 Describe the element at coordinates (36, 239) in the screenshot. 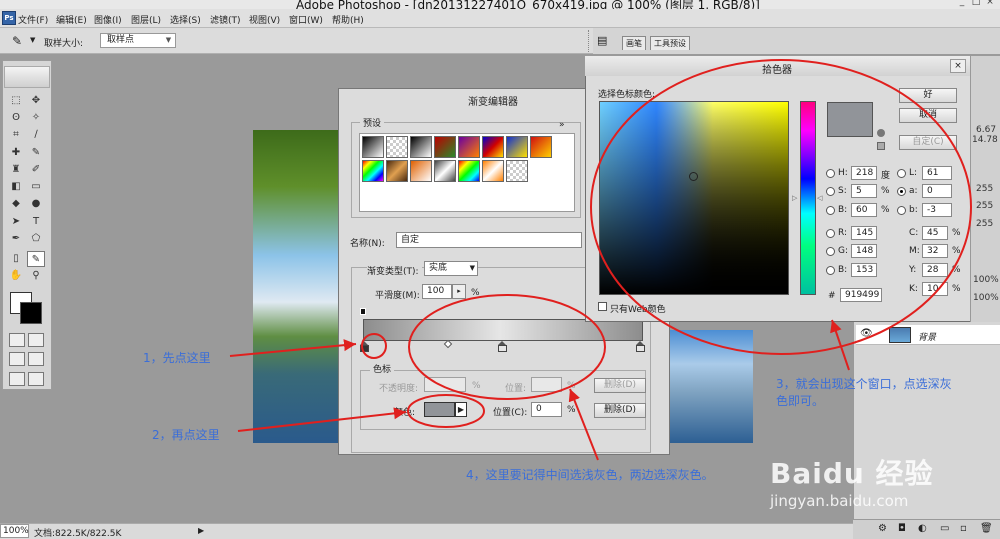

I see `shape-tool-icon: ⬠` at that location.